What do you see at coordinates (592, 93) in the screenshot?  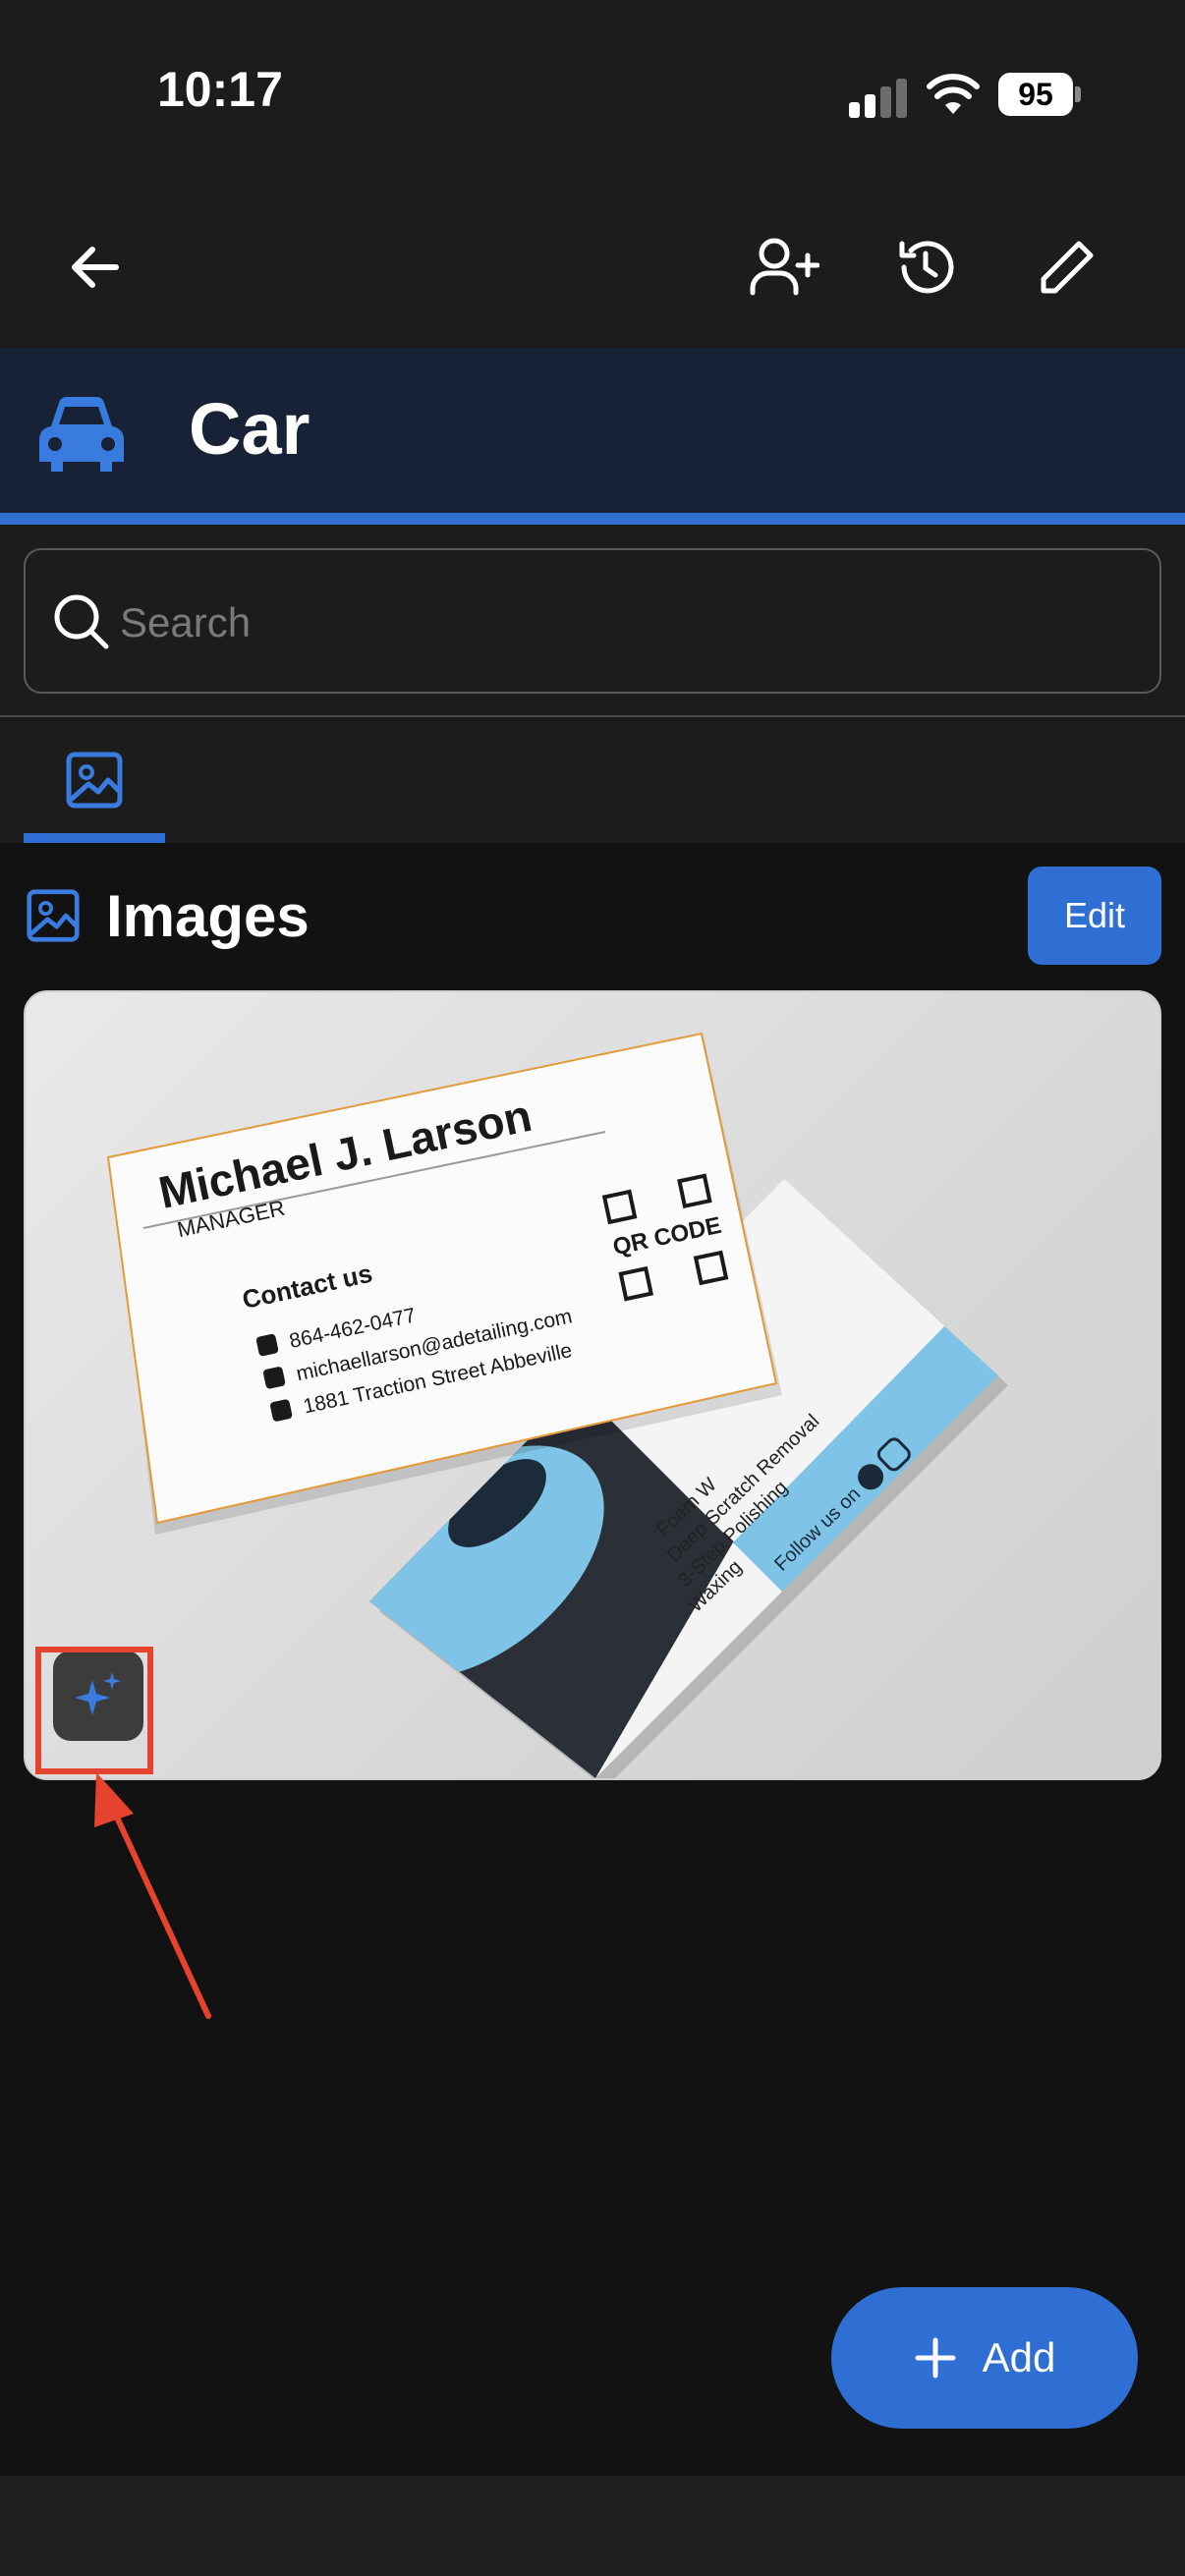 I see `status-bar: 10:17 95` at bounding box center [592, 93].